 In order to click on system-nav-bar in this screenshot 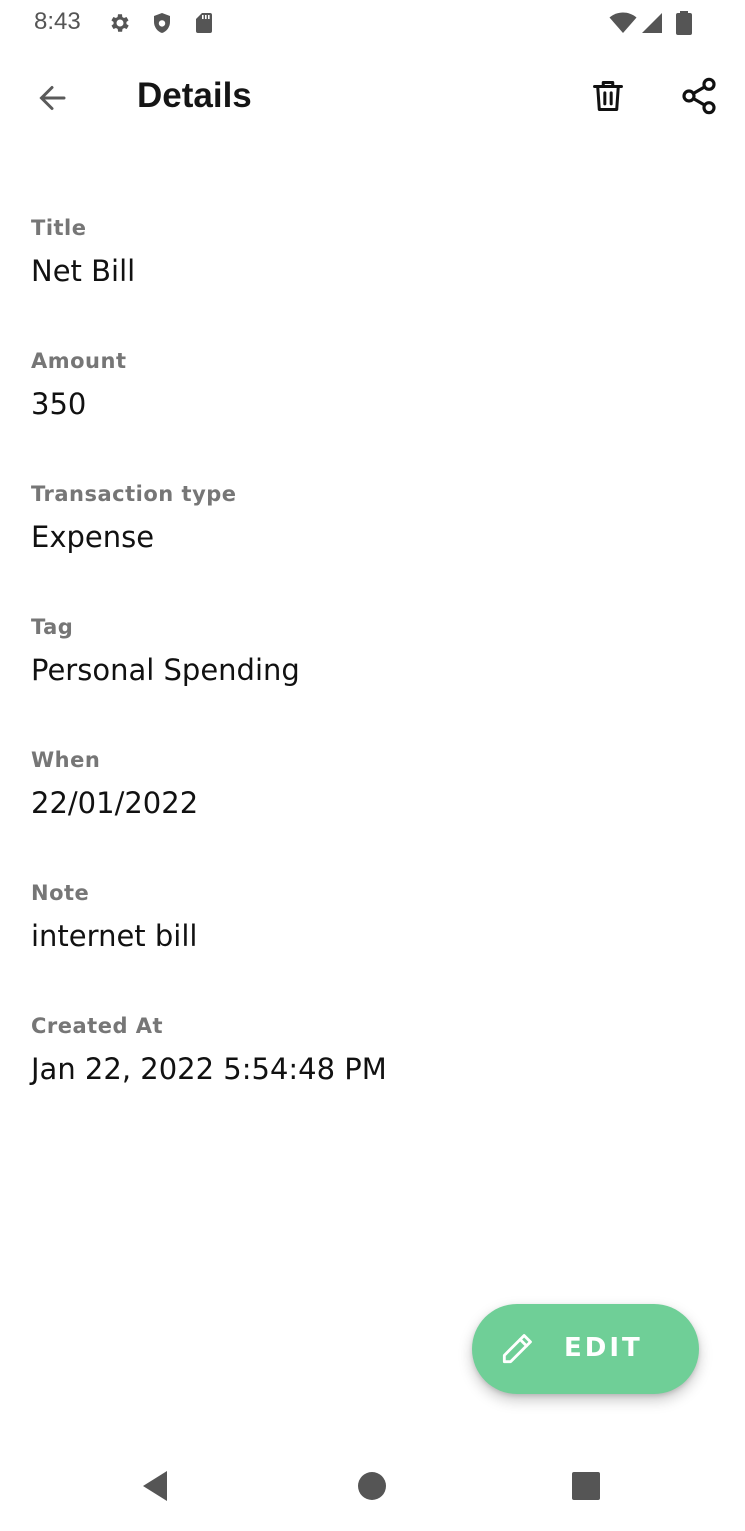, I will do `click(372, 1485)`.